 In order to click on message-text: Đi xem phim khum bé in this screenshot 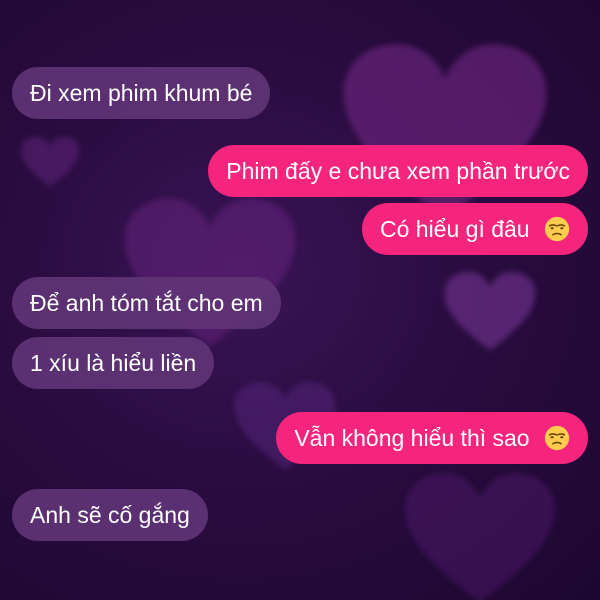, I will do `click(141, 93)`.